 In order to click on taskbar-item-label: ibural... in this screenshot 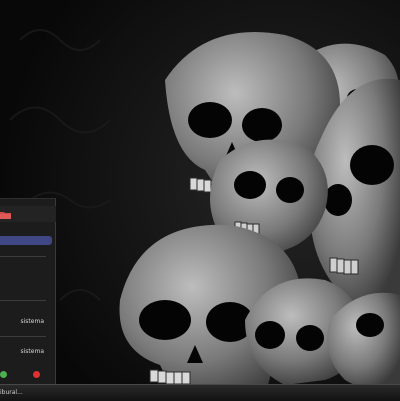, I will do `click(11, 392)`.